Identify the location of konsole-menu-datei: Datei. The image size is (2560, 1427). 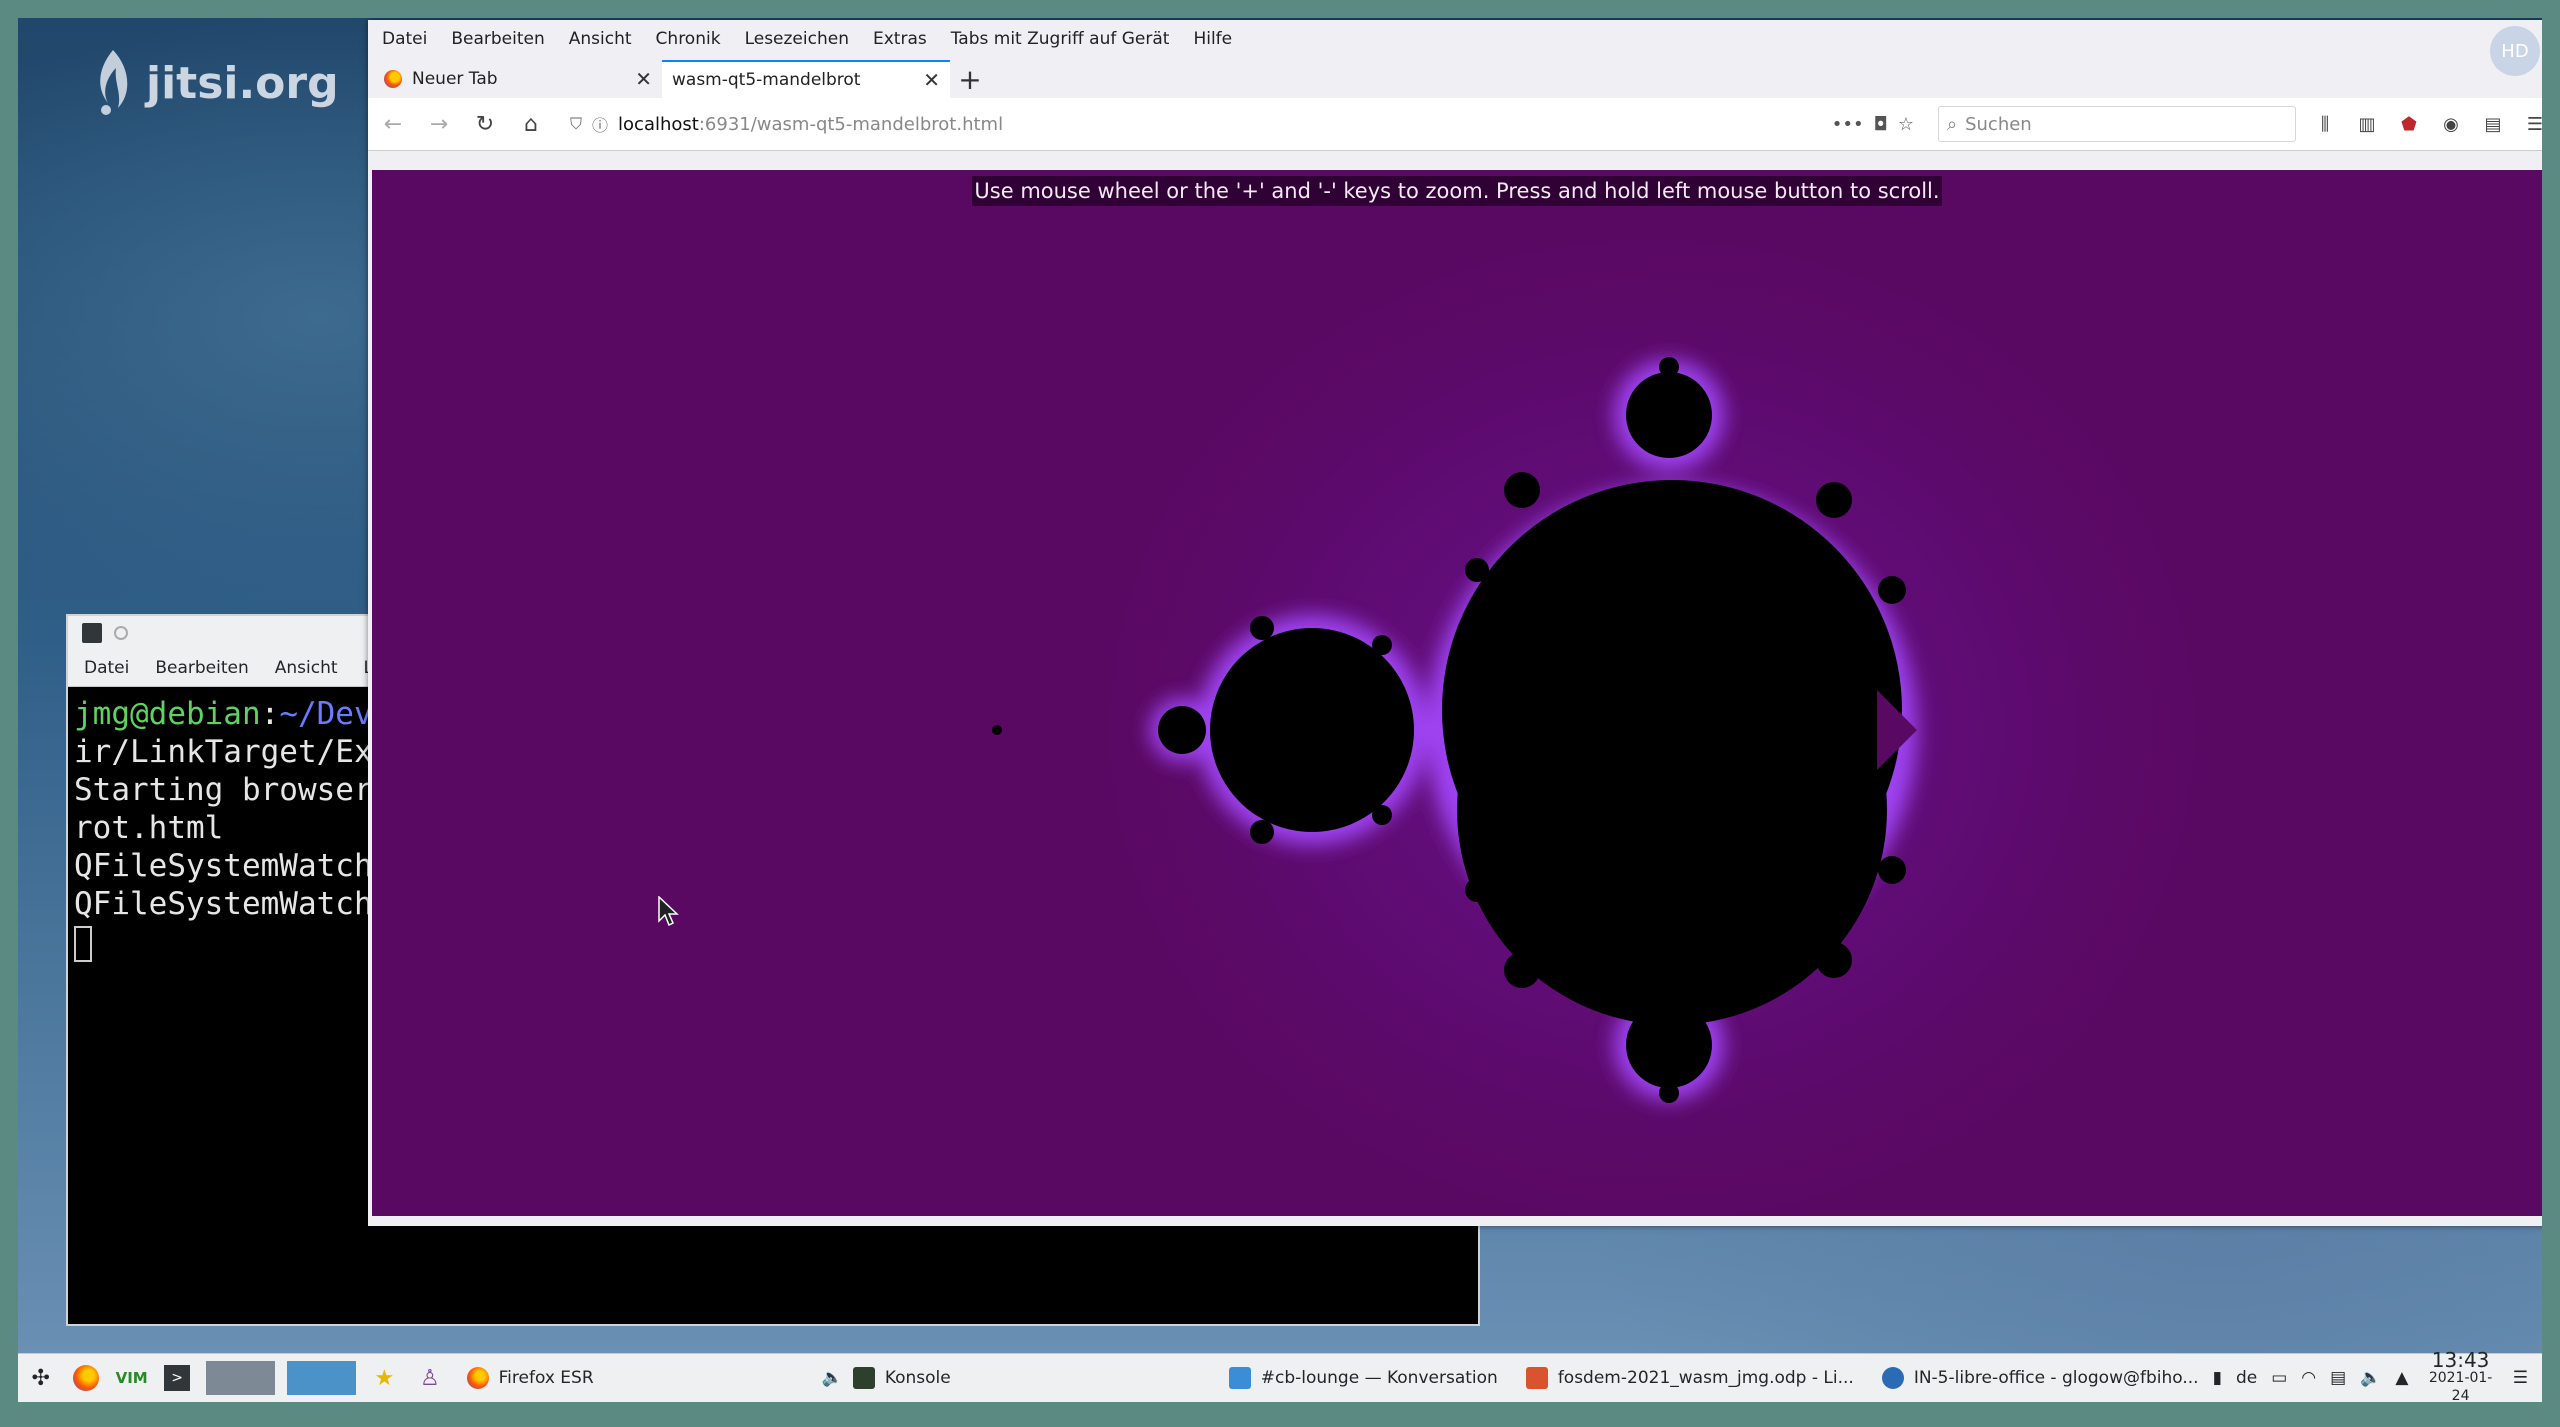
(106, 668).